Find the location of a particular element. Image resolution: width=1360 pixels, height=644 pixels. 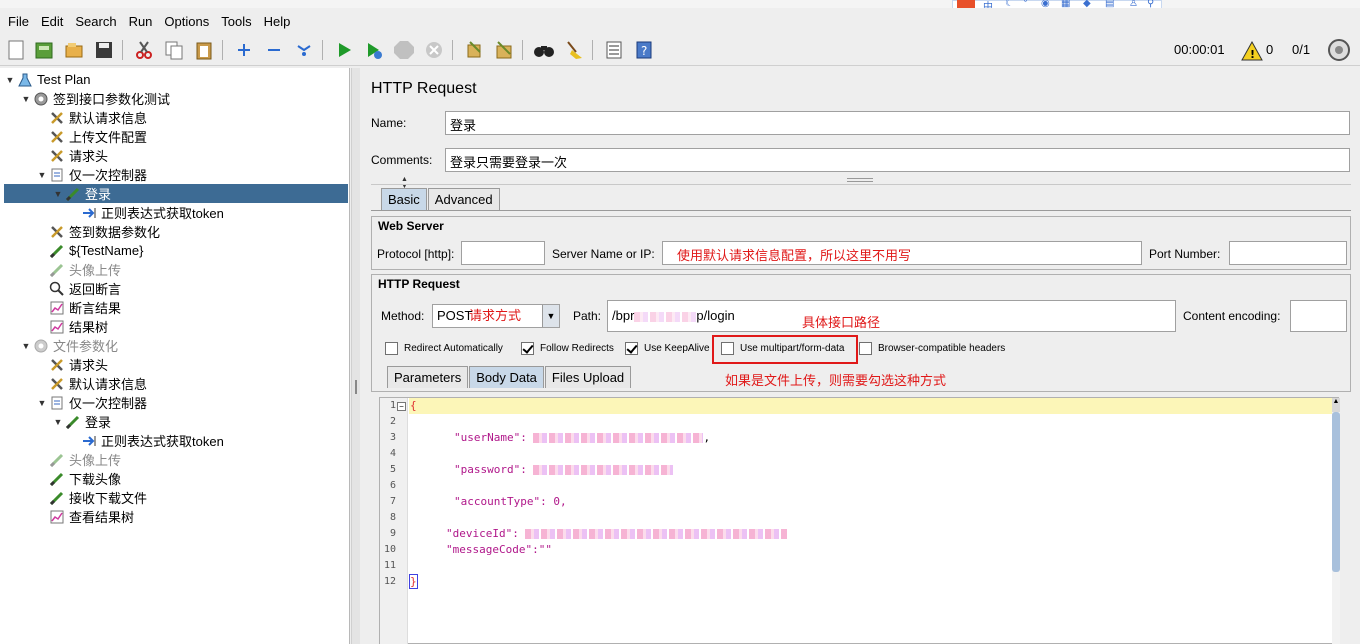

tree-node: 断言结果 is located at coordinates (78, 307).